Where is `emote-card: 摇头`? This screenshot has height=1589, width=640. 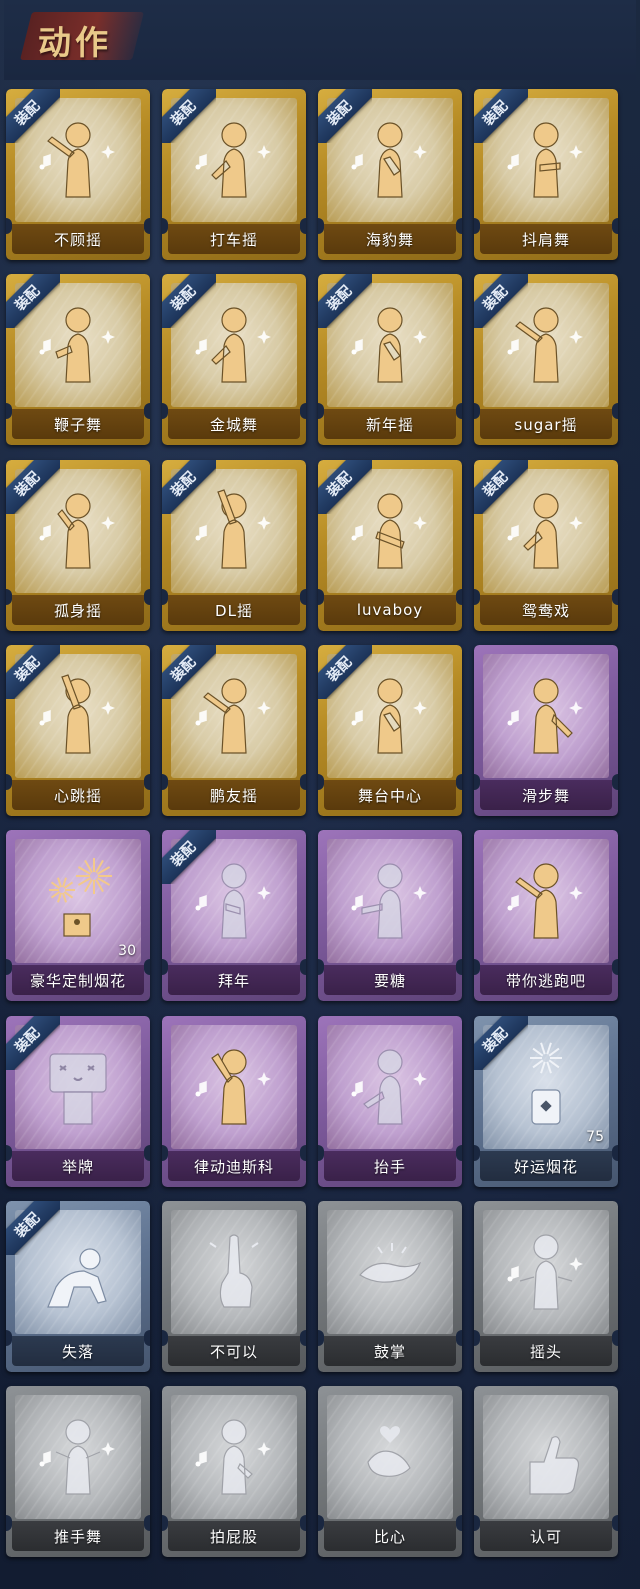
emote-card: 摇头 is located at coordinates (546, 1286).